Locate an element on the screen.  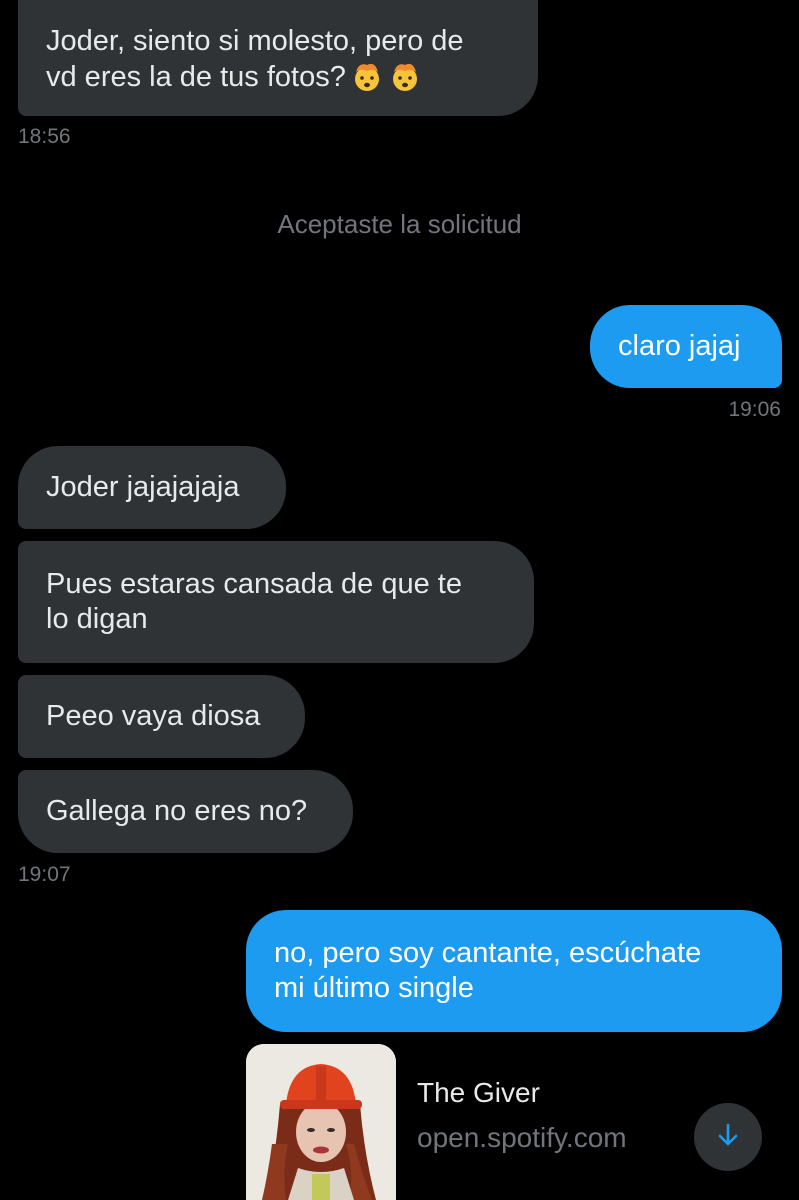
arrow-down-icon is located at coordinates (728, 1137).